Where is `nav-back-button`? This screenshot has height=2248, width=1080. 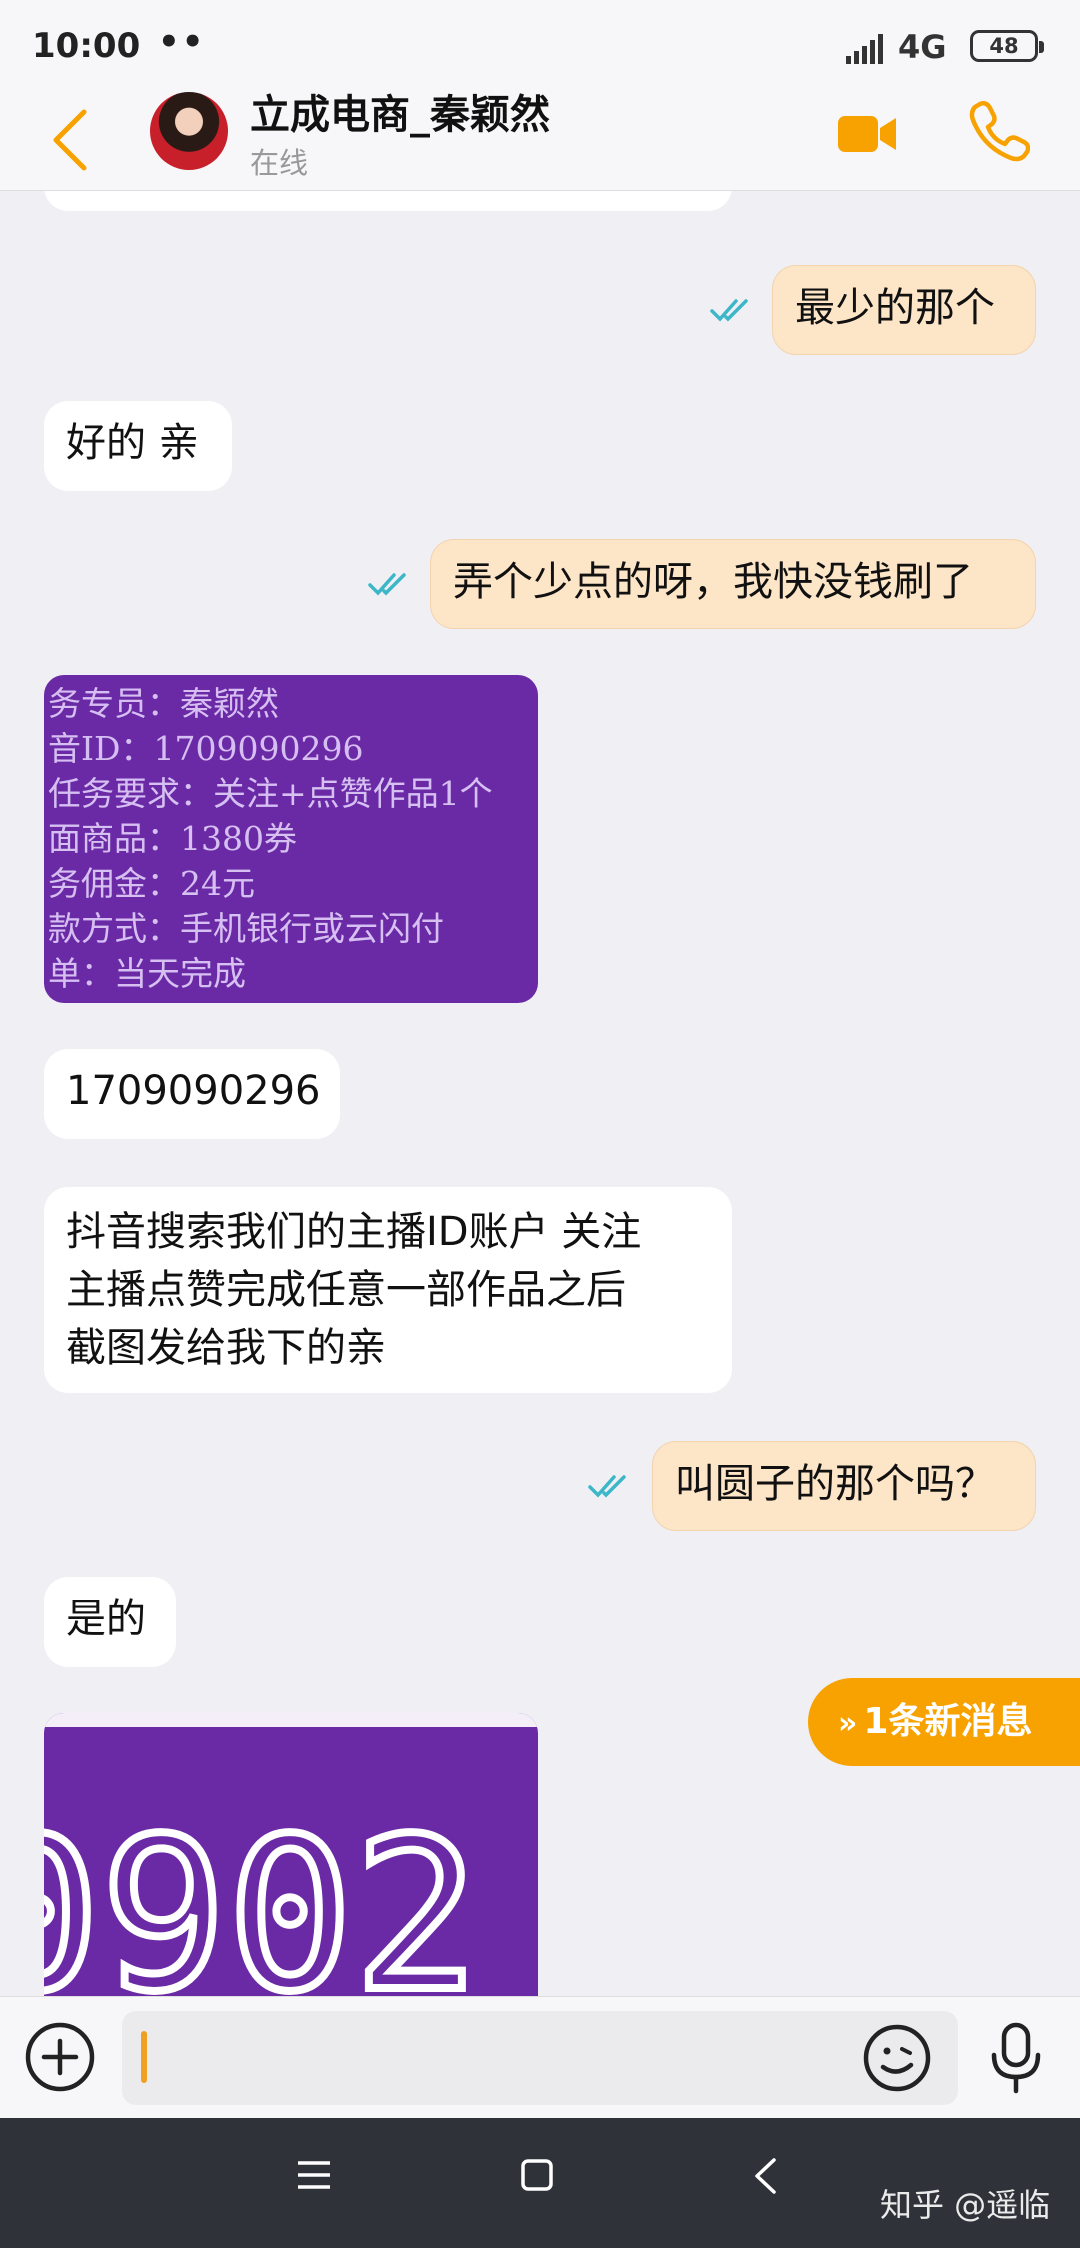 nav-back-button is located at coordinates (765, 2176).